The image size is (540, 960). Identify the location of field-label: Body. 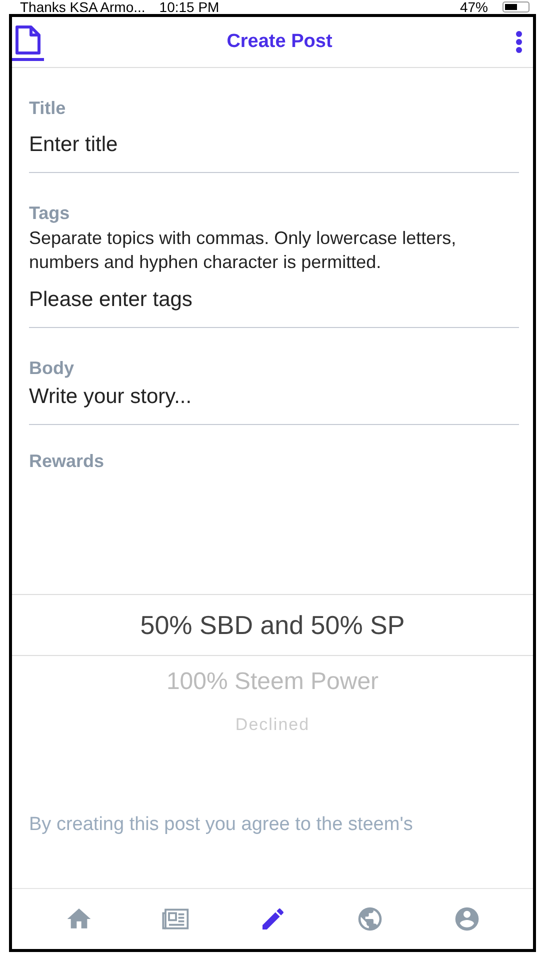
(52, 368).